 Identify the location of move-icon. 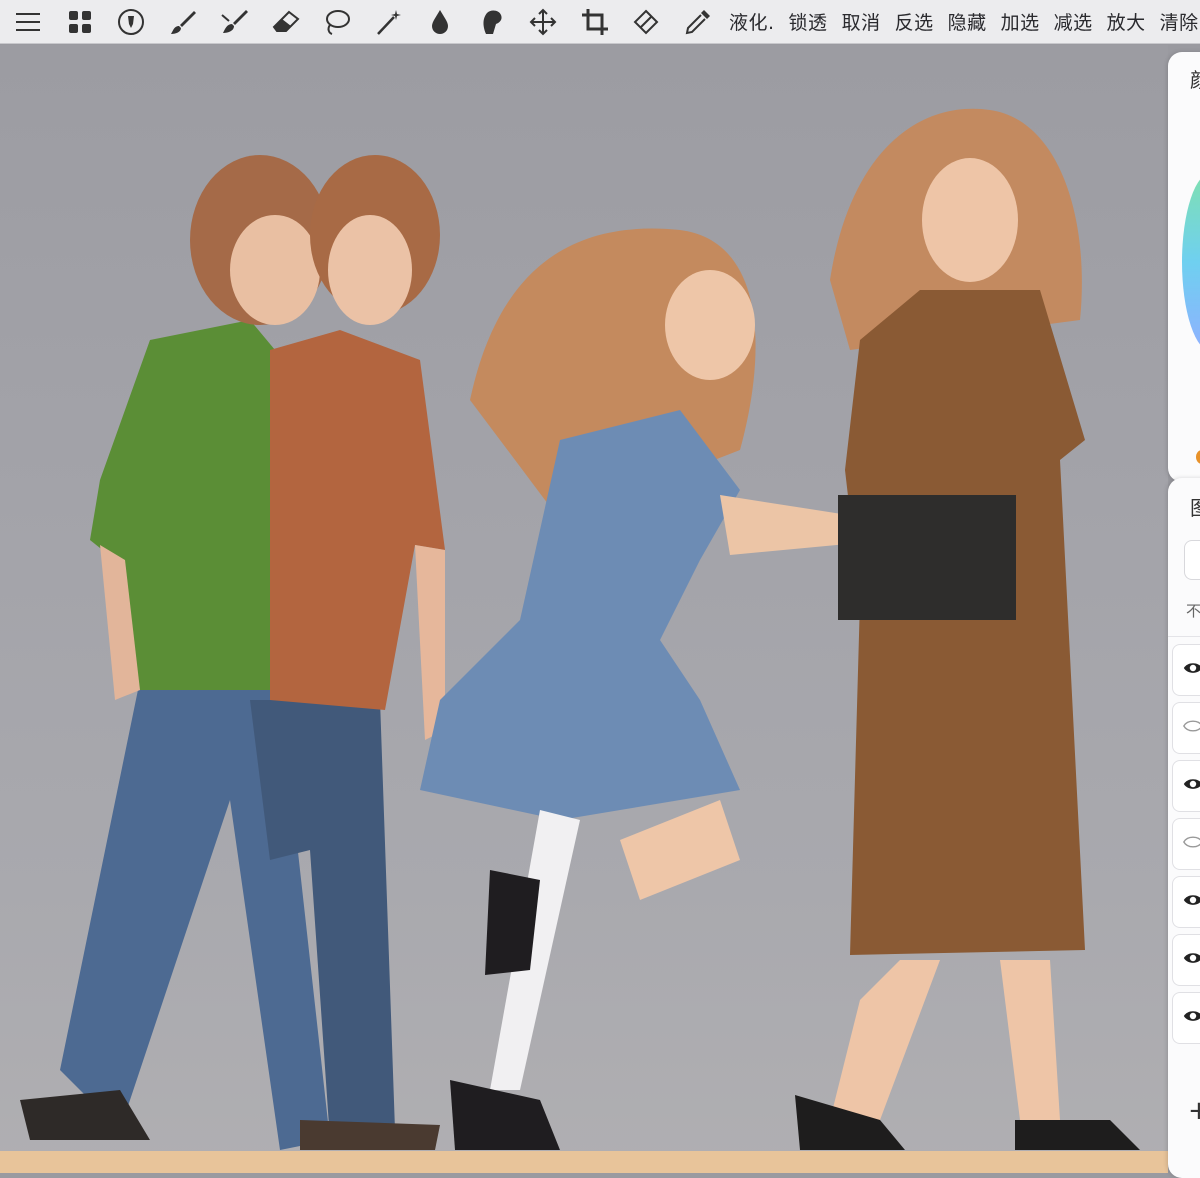
(543, 22).